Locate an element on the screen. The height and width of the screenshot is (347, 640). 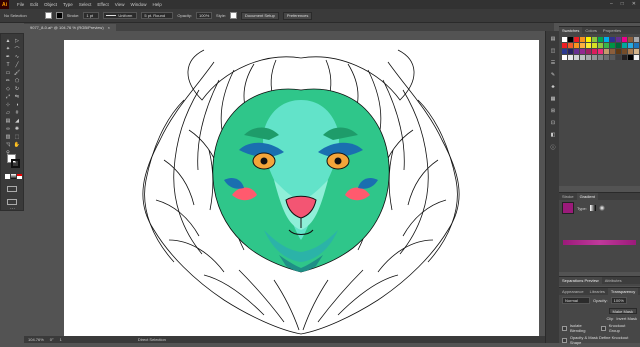
tab-swatches: Swatches is located at coordinates (571, 30).